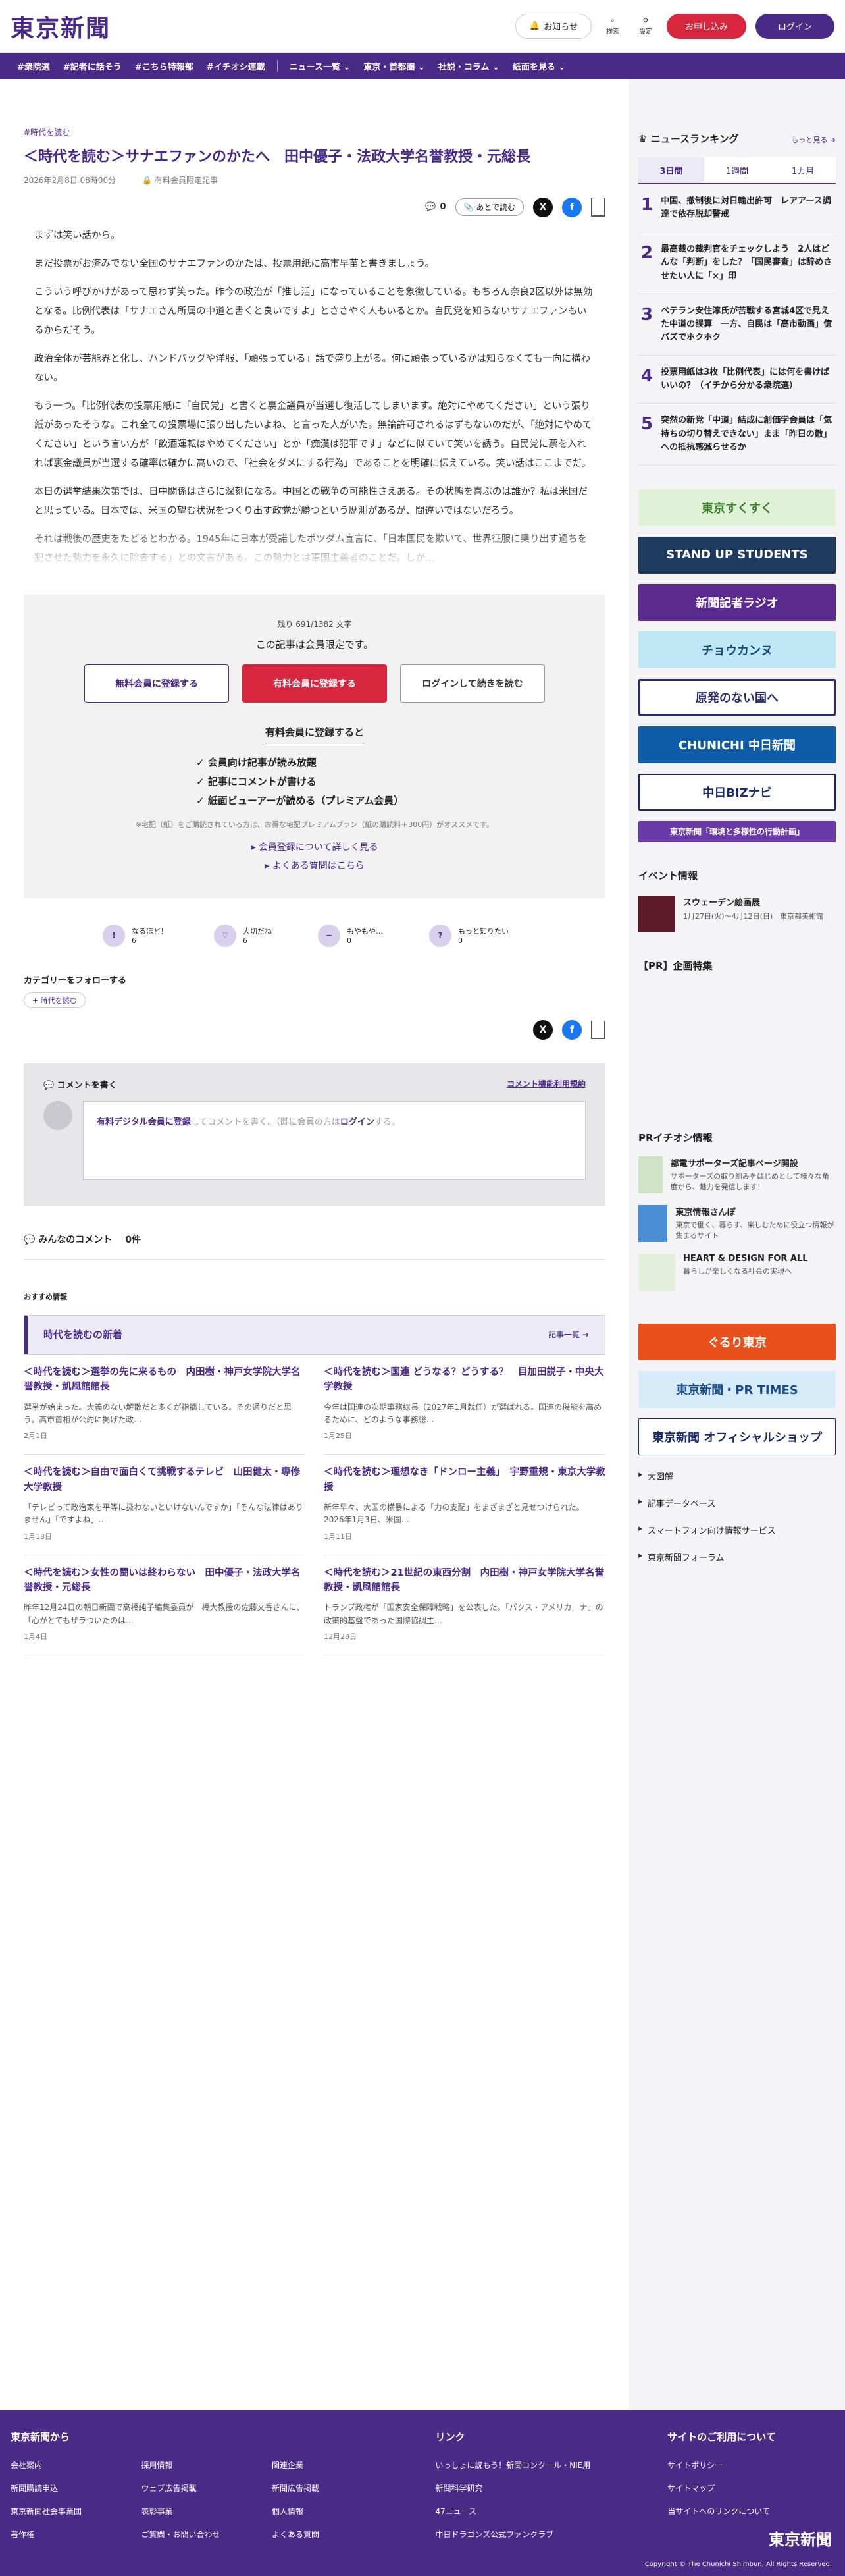 The image size is (845, 2576). Describe the element at coordinates (737, 1436) in the screenshot. I see `banner-shop: 東京新聞 オフィシャルショップ` at that location.